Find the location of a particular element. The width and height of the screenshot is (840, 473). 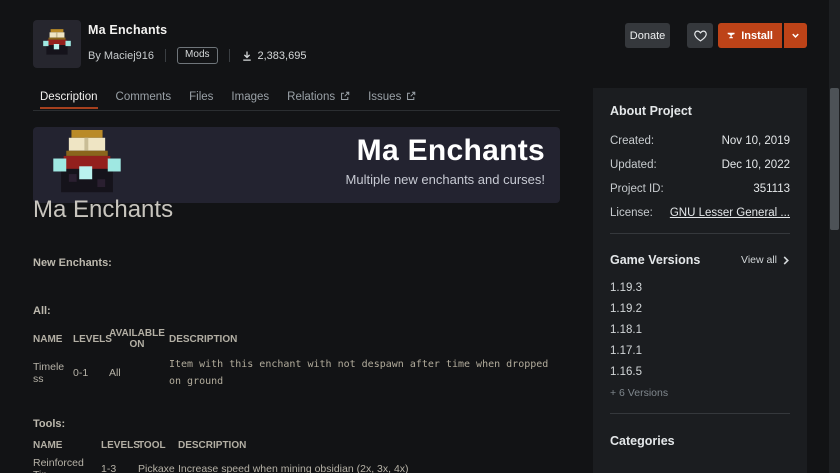

created-label: Created: is located at coordinates (632, 141).